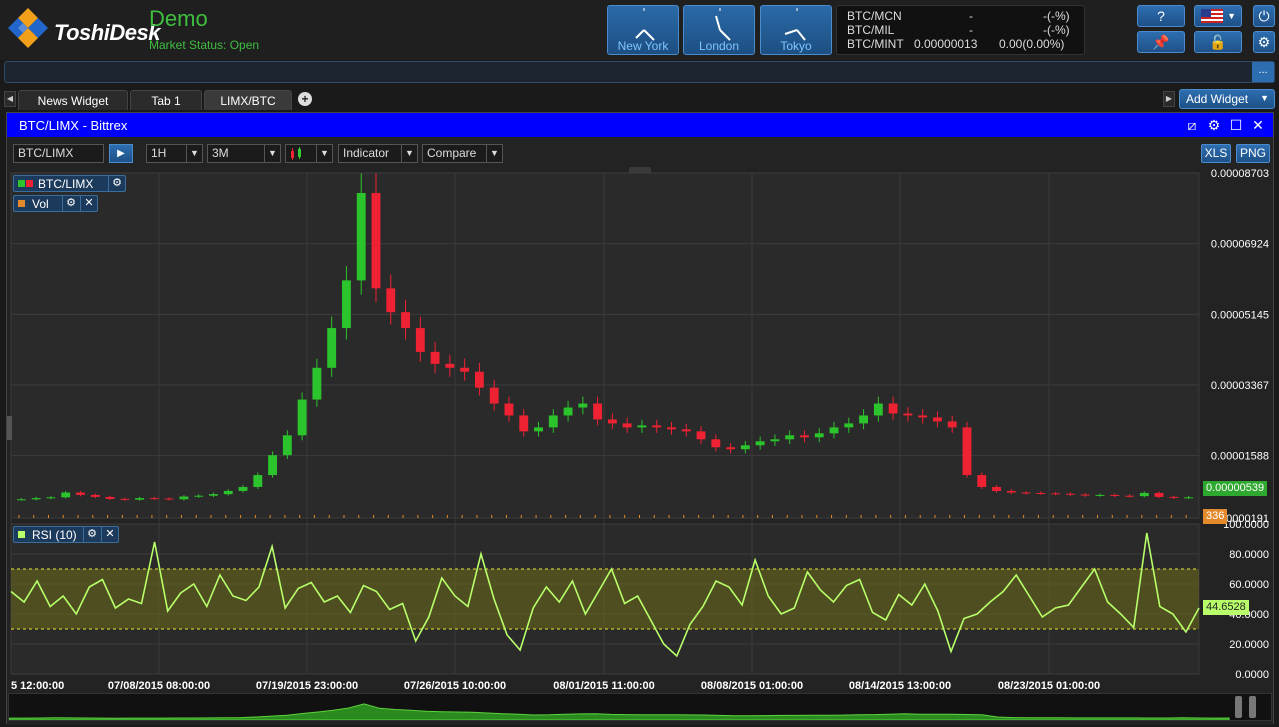  Describe the element at coordinates (121, 153) in the screenshot. I see `play-icon: ▶` at that location.